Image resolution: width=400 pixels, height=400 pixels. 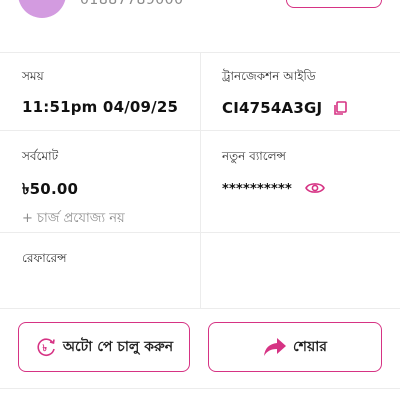 What do you see at coordinates (275, 347) in the screenshot?
I see `share-icon` at bounding box center [275, 347].